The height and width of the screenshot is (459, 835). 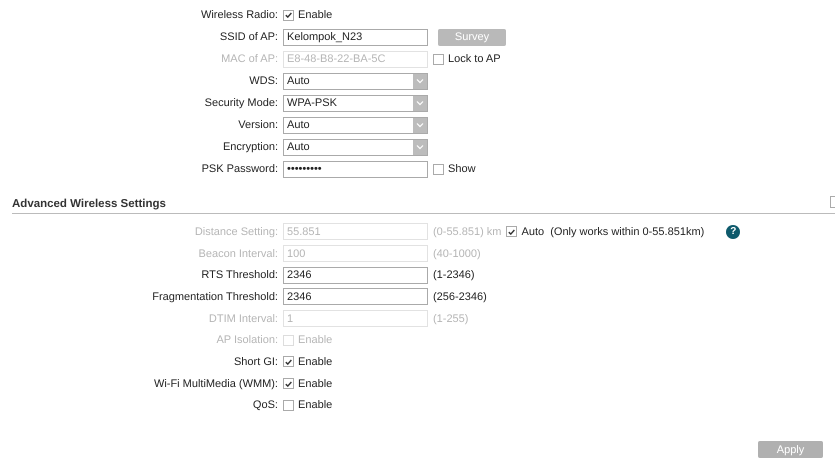 What do you see at coordinates (238, 254) in the screenshot?
I see `field-label: Beacon Interval:` at bounding box center [238, 254].